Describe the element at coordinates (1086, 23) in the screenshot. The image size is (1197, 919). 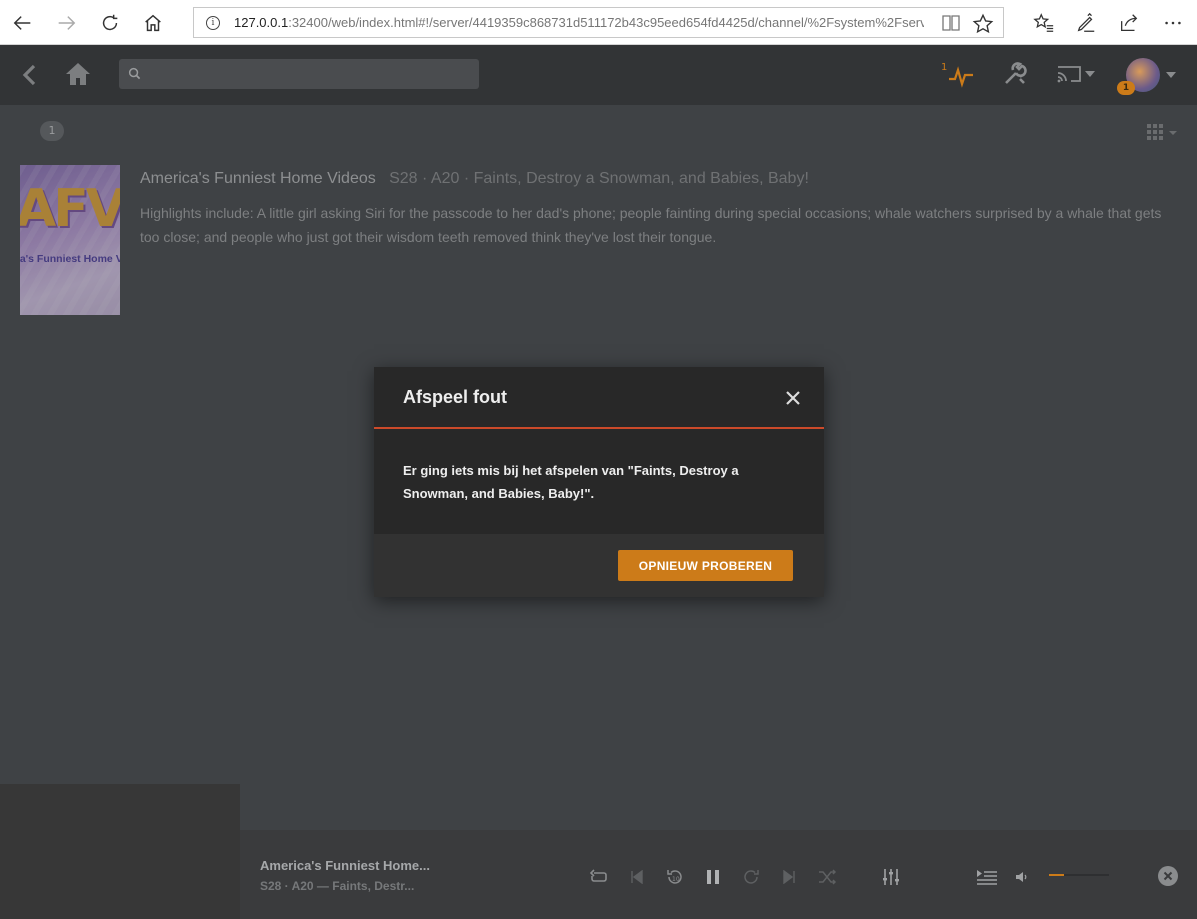
I see `pen-annotate-icon` at that location.